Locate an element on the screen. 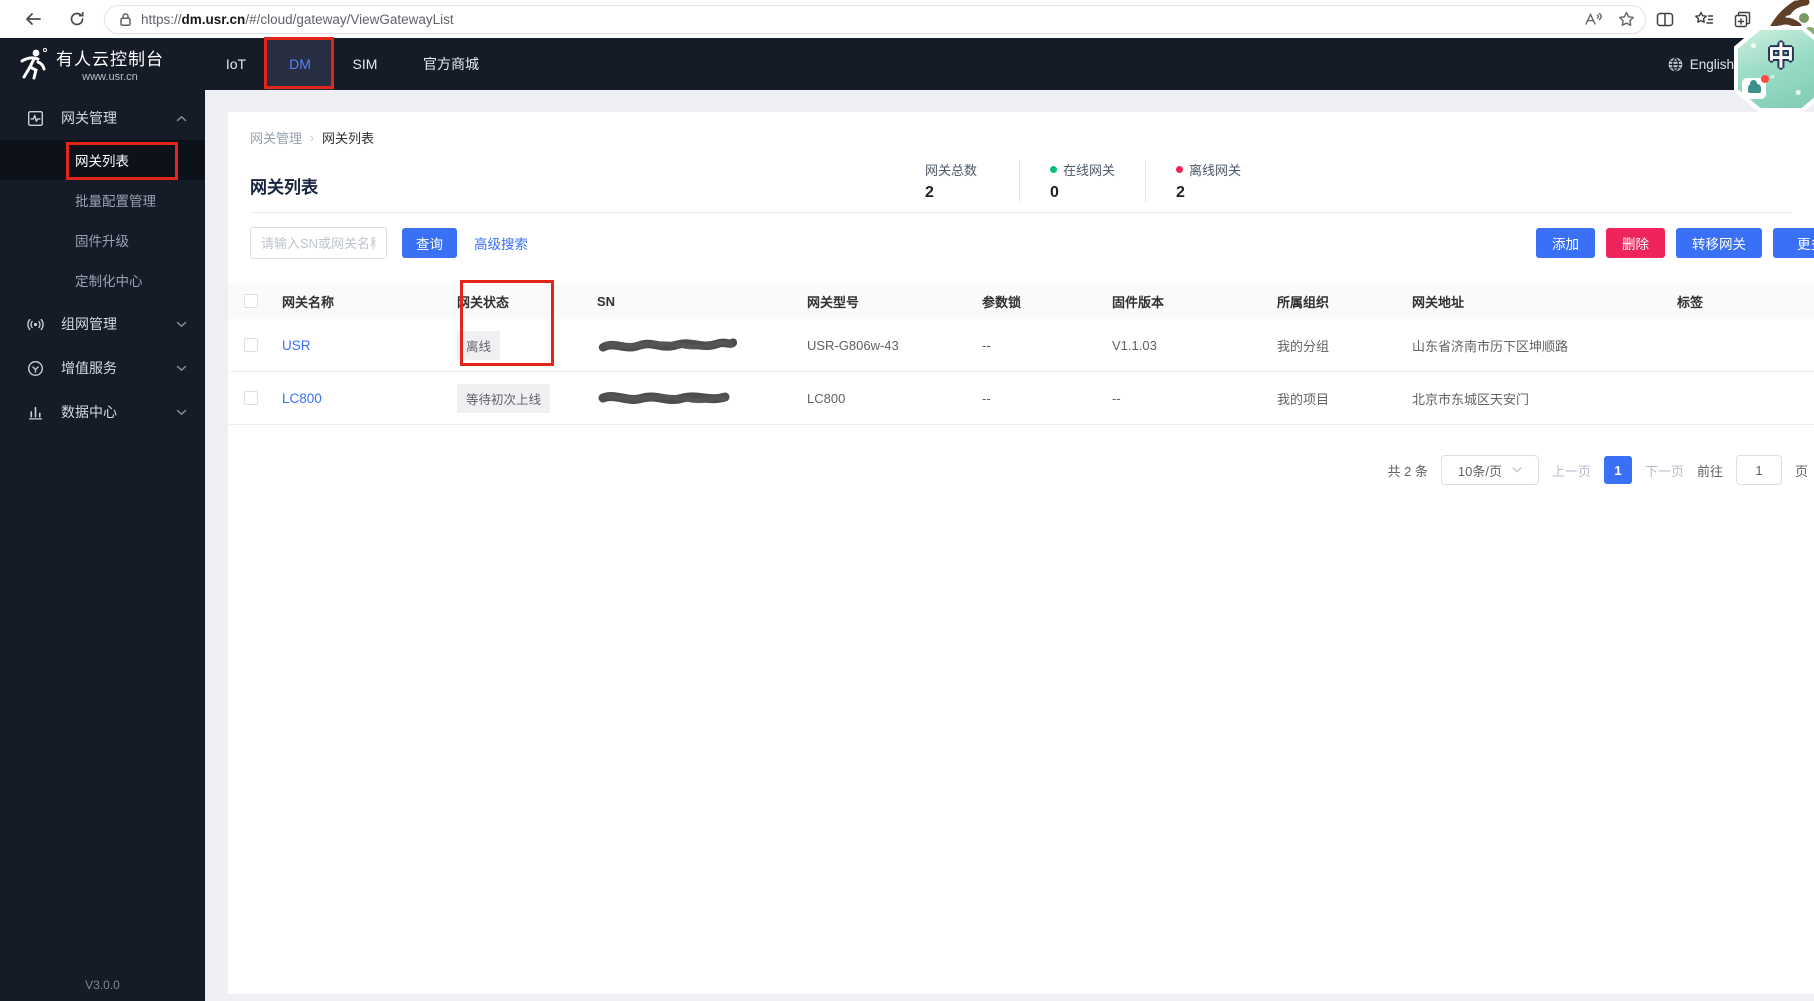  gateway-model: USR-G806w-43 is located at coordinates (853, 345).